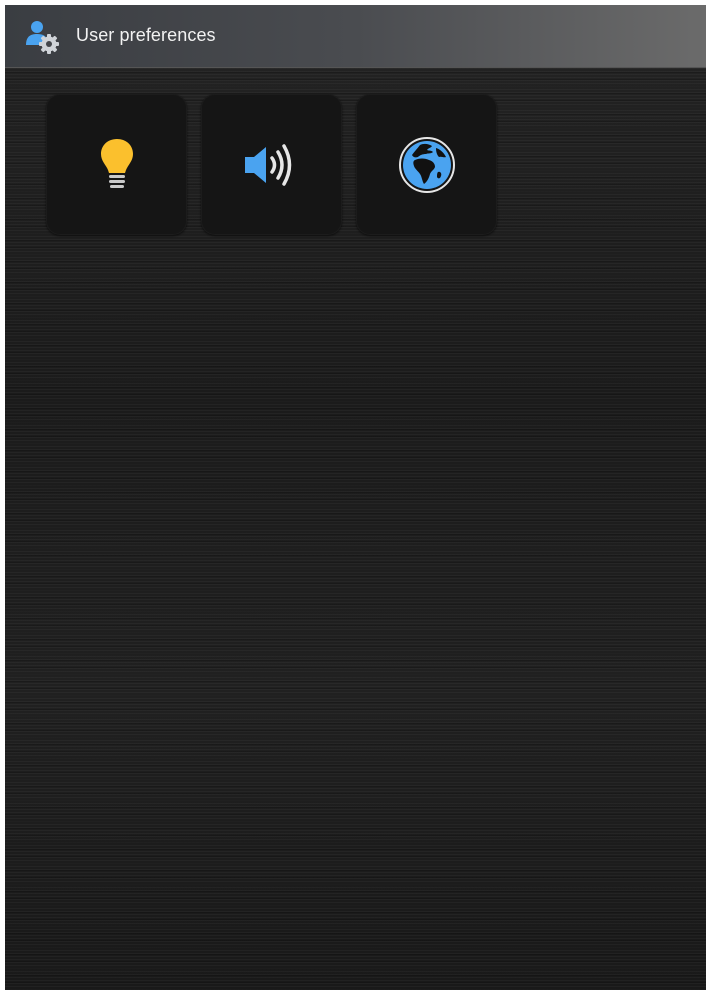 The image size is (706, 994). I want to click on preference-tiles, so click(271, 164).